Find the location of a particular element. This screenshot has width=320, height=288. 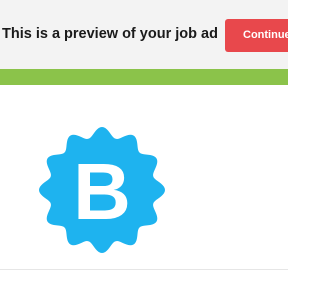

logo-letter: B is located at coordinates (102, 191).